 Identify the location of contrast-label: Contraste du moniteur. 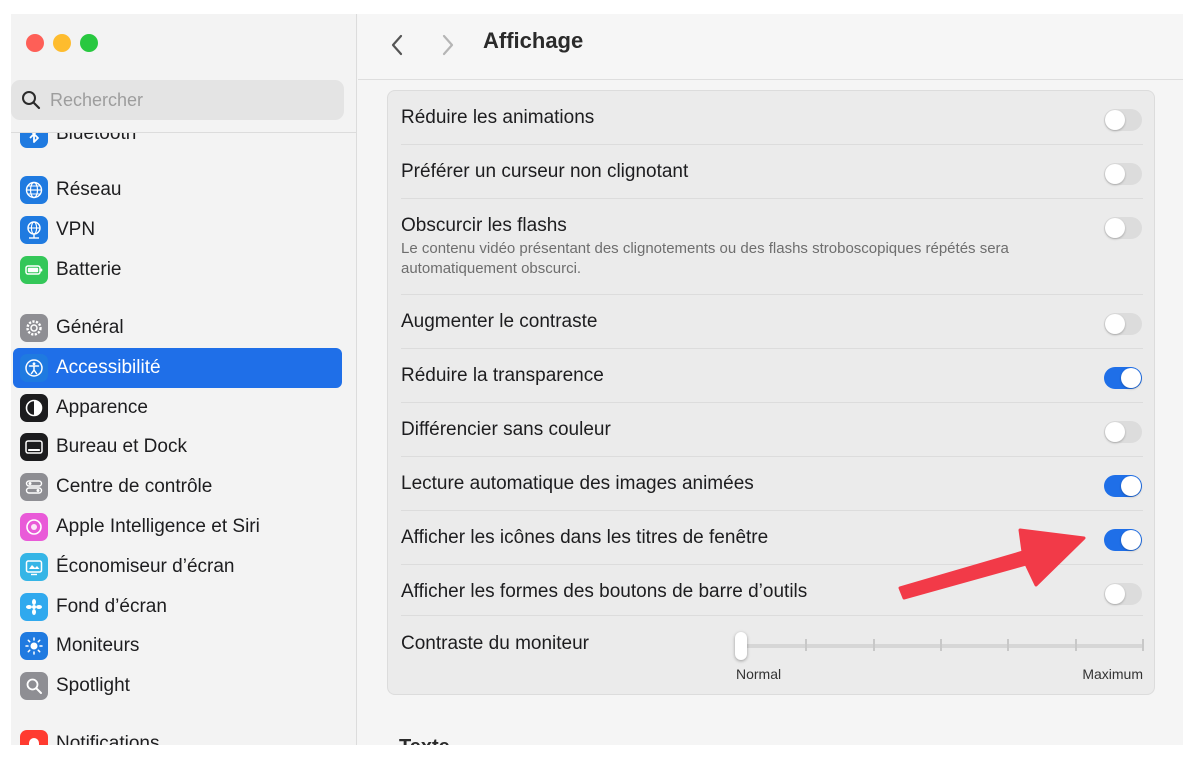
(495, 643).